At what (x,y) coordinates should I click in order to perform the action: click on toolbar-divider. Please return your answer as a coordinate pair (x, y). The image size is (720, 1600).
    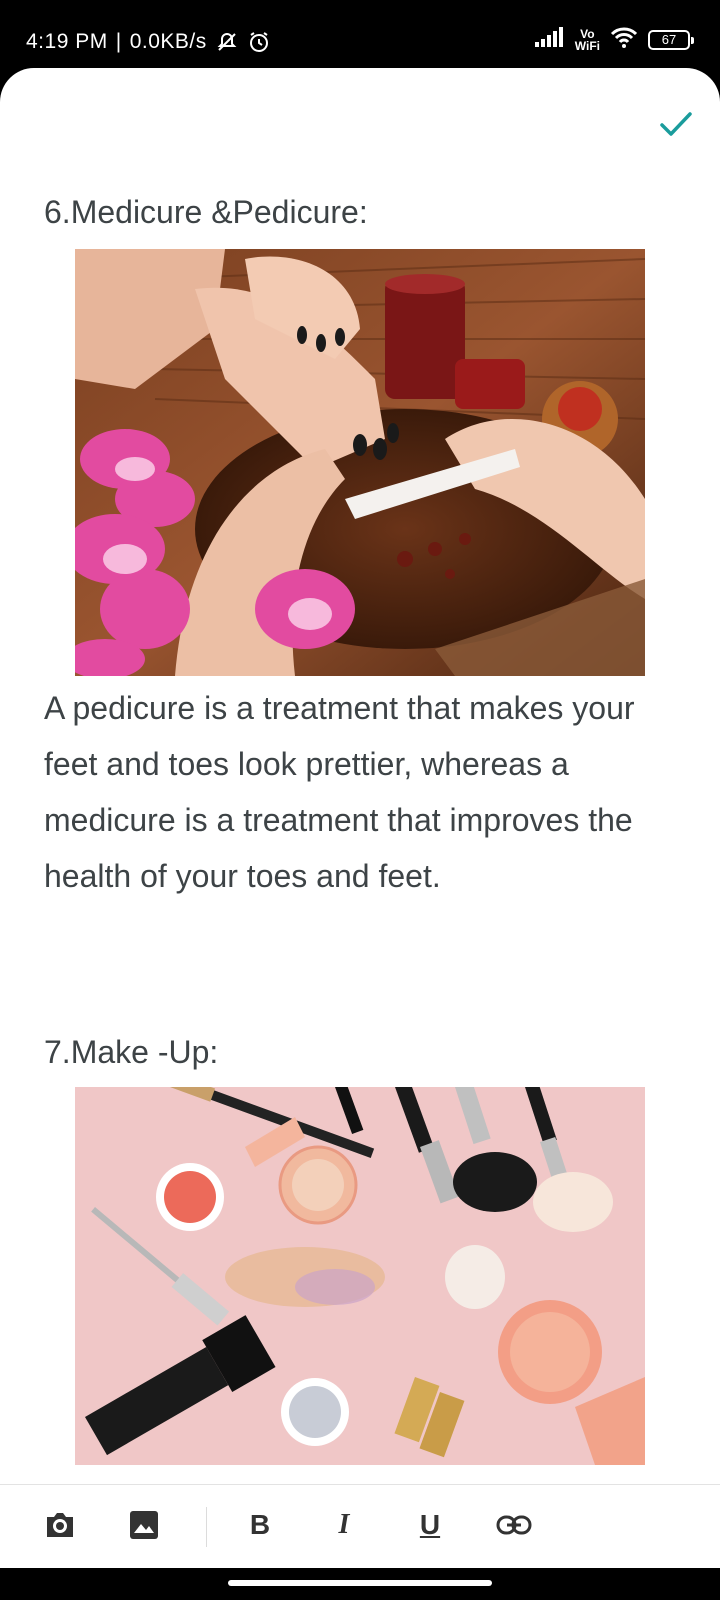
    Looking at the image, I should click on (206, 1527).